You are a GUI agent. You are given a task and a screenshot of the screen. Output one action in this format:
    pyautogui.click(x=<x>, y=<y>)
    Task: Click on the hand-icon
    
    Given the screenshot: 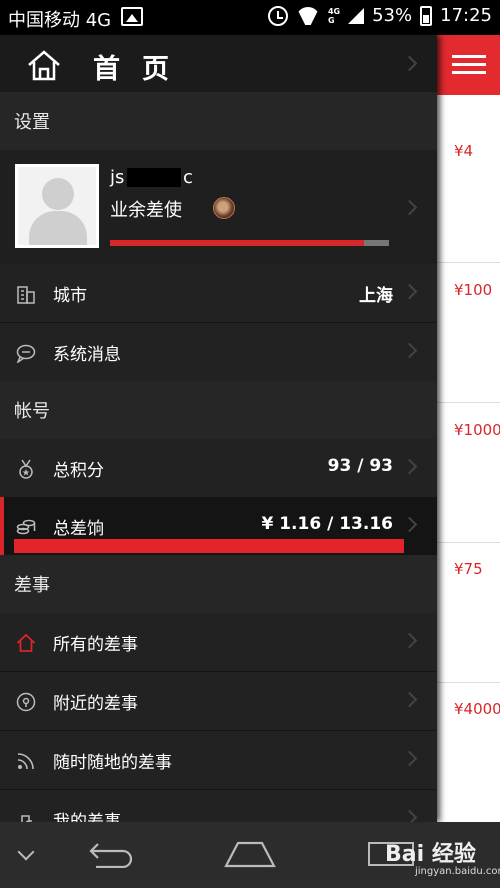 What is the action you would take?
    pyautogui.click(x=26, y=818)
    